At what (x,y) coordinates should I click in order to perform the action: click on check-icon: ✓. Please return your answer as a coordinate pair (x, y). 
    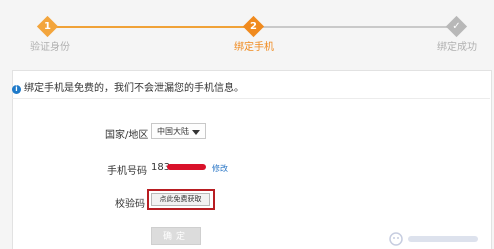
    Looking at the image, I should click on (456, 26).